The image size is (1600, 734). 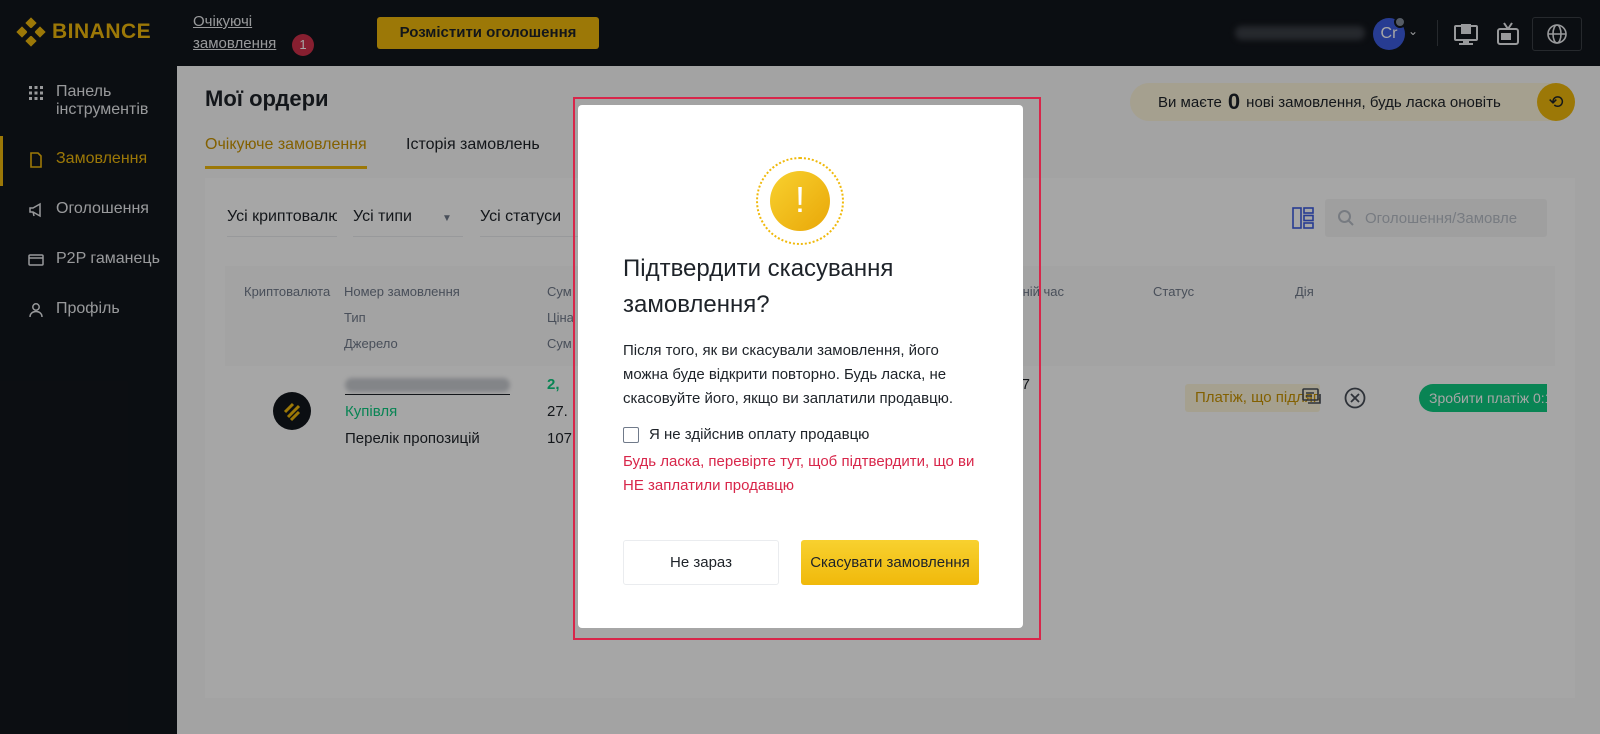 I want to click on warning-icon-ring: !, so click(x=800, y=201).